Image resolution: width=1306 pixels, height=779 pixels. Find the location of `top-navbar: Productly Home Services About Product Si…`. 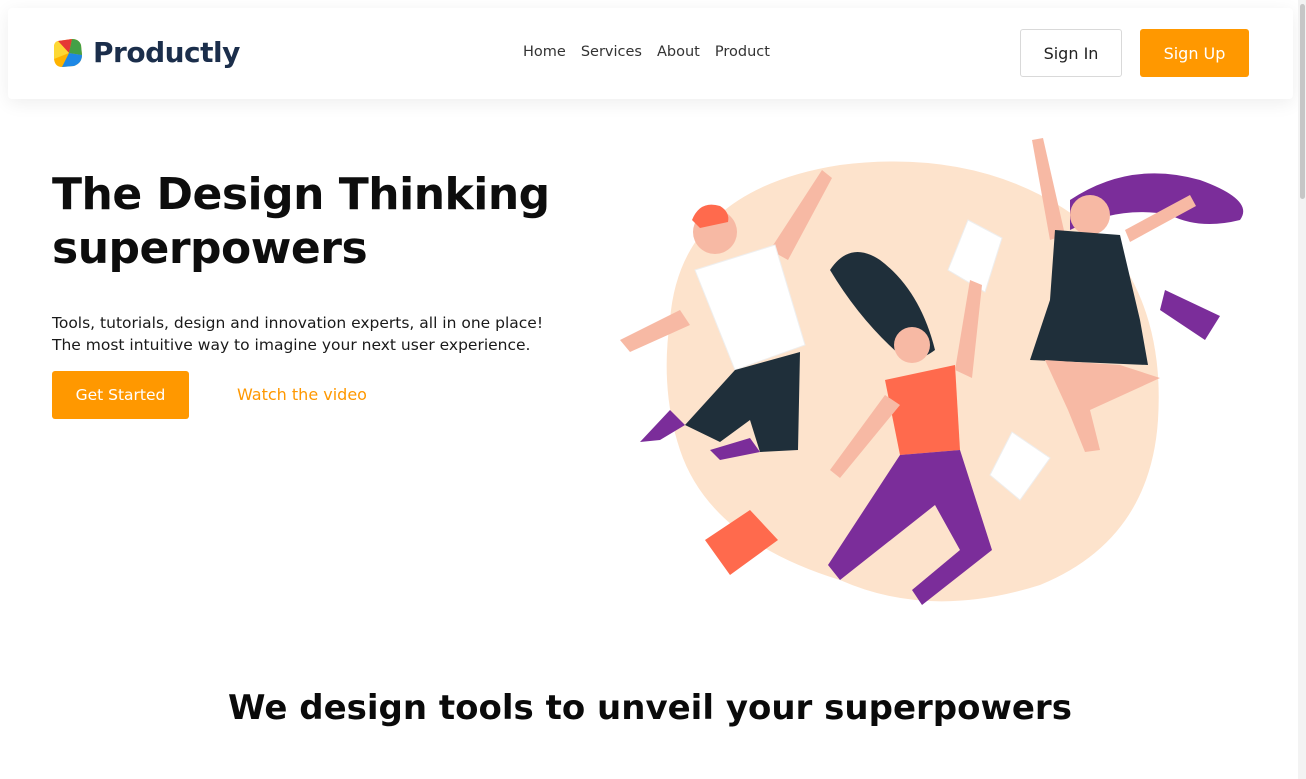

top-navbar: Productly Home Services About Product Si… is located at coordinates (650, 53).